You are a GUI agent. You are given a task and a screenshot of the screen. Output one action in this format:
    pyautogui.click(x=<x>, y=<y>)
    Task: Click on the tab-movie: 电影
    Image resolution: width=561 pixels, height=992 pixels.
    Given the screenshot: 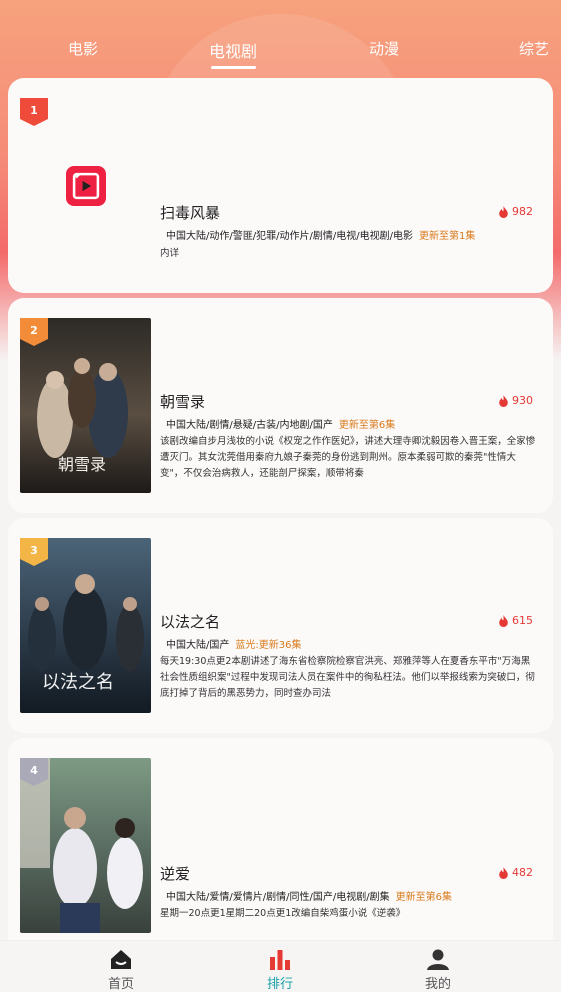 What is the action you would take?
    pyautogui.click(x=83, y=48)
    